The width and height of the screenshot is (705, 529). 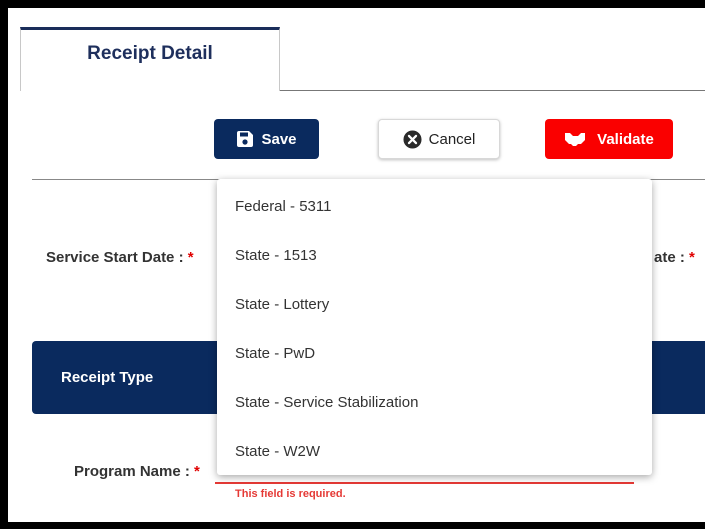 What do you see at coordinates (452, 139) in the screenshot?
I see `cancel-label: Cancel` at bounding box center [452, 139].